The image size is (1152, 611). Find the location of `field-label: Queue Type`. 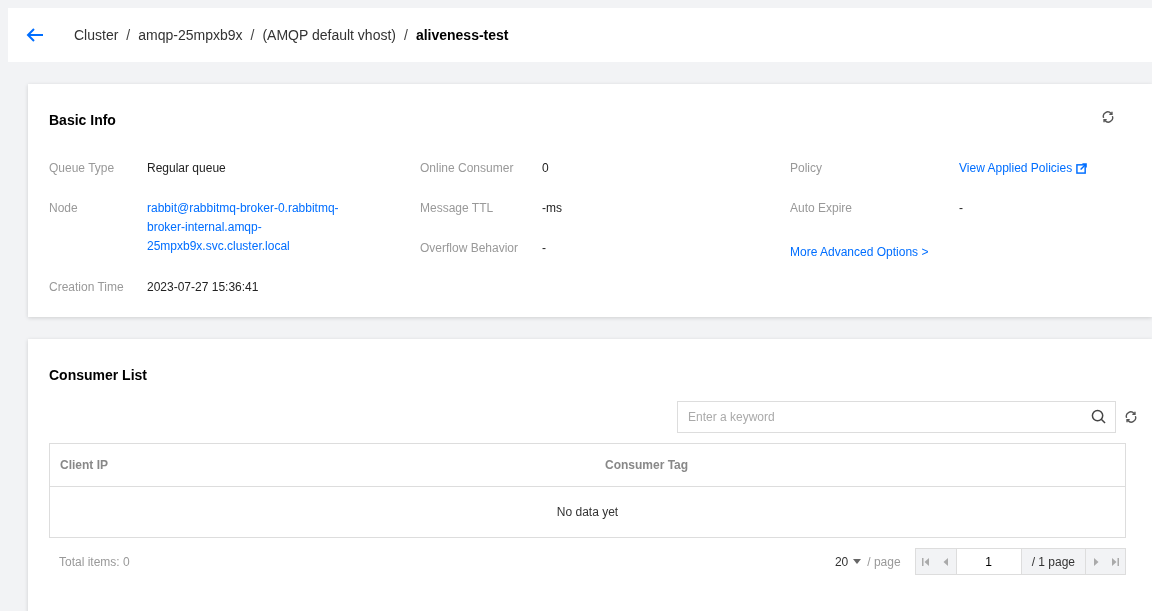

field-label: Queue Type is located at coordinates (82, 168).